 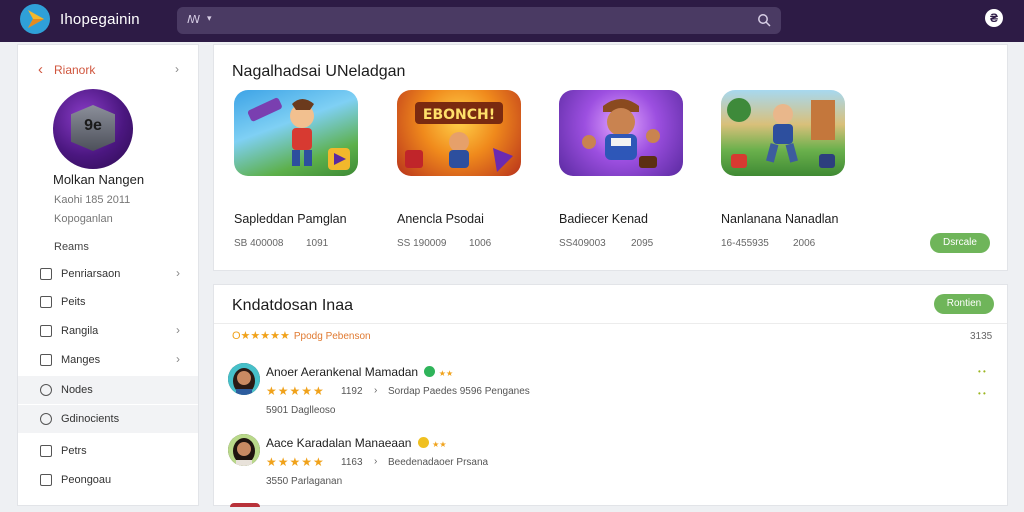 I want to click on sidebar-item-petrs: Petrs, so click(x=108, y=451).